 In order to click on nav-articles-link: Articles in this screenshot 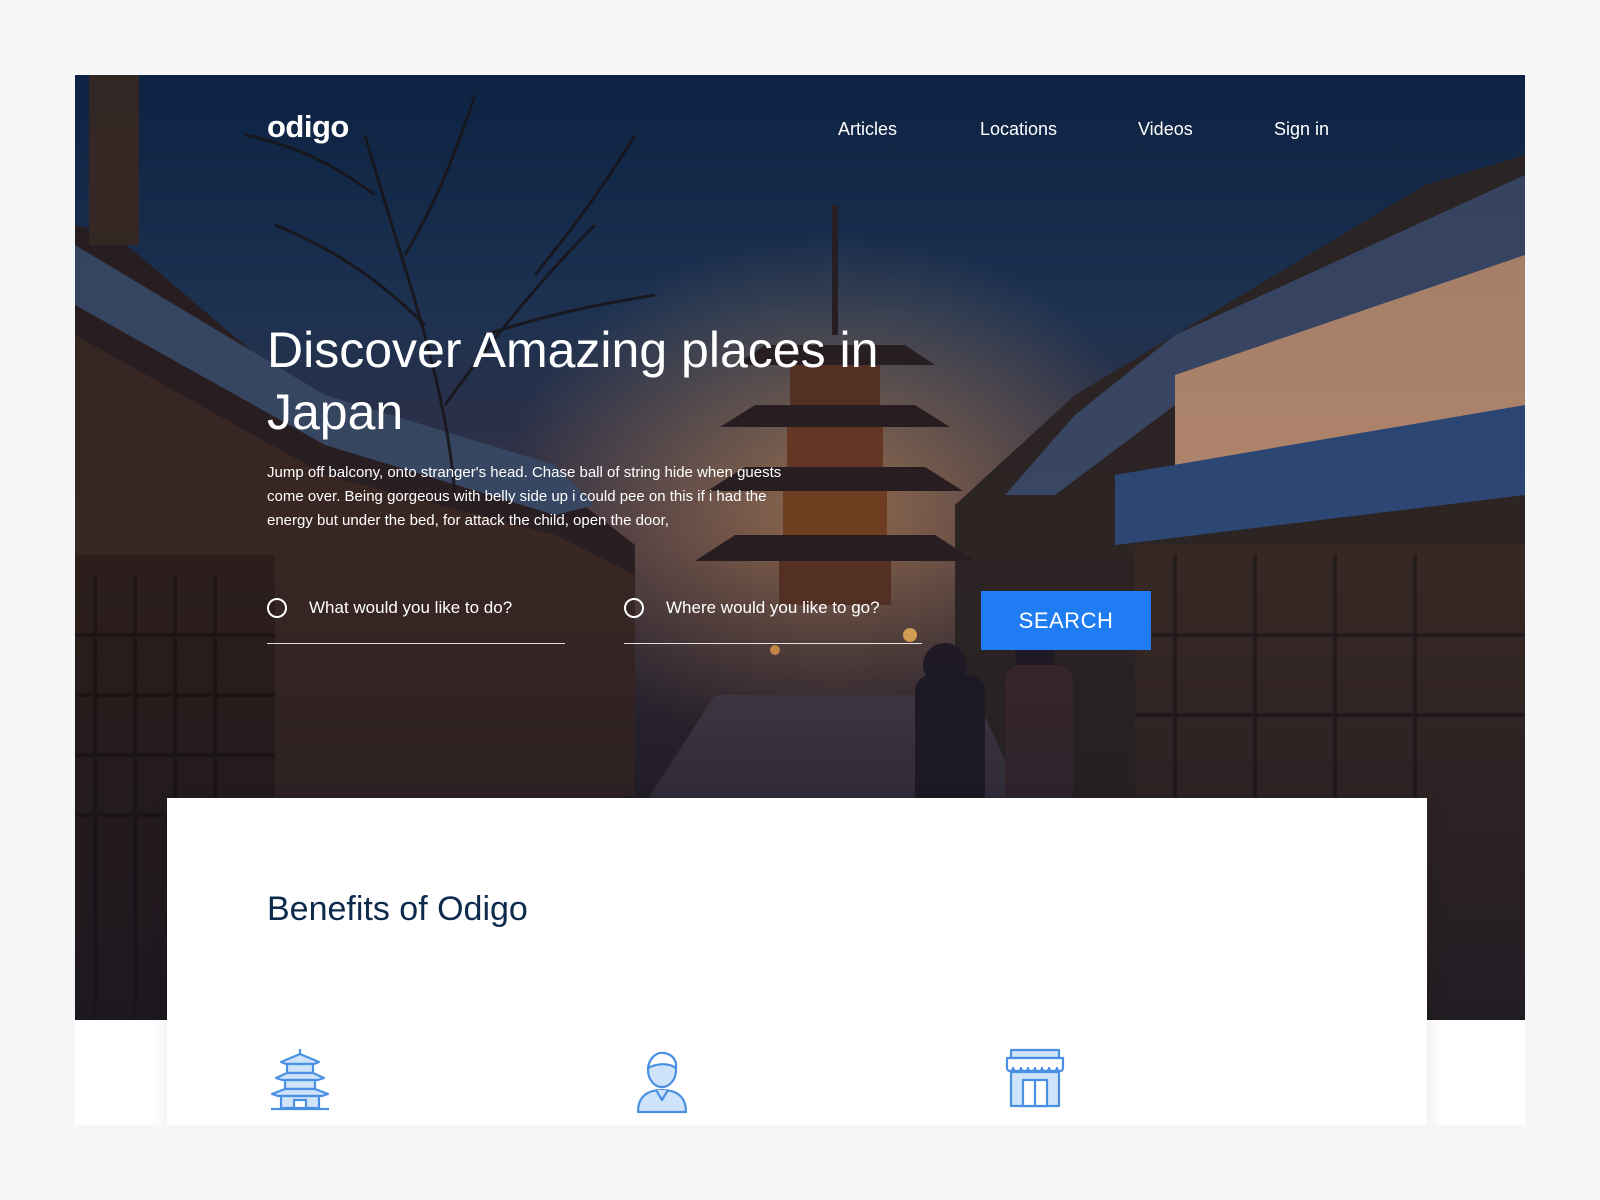, I will do `click(867, 129)`.